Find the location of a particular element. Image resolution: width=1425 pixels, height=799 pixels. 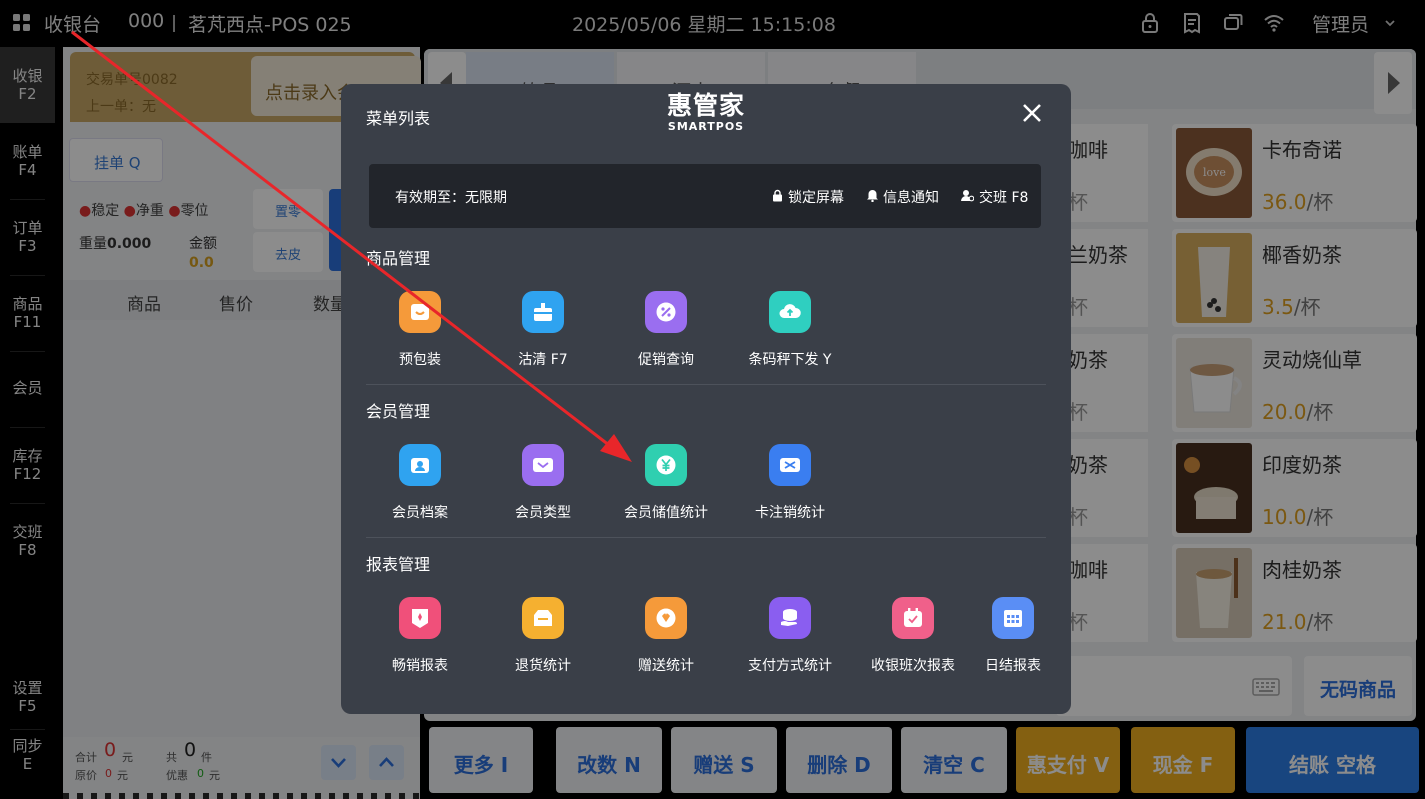

modal-title: 菜单列表 is located at coordinates (398, 118).